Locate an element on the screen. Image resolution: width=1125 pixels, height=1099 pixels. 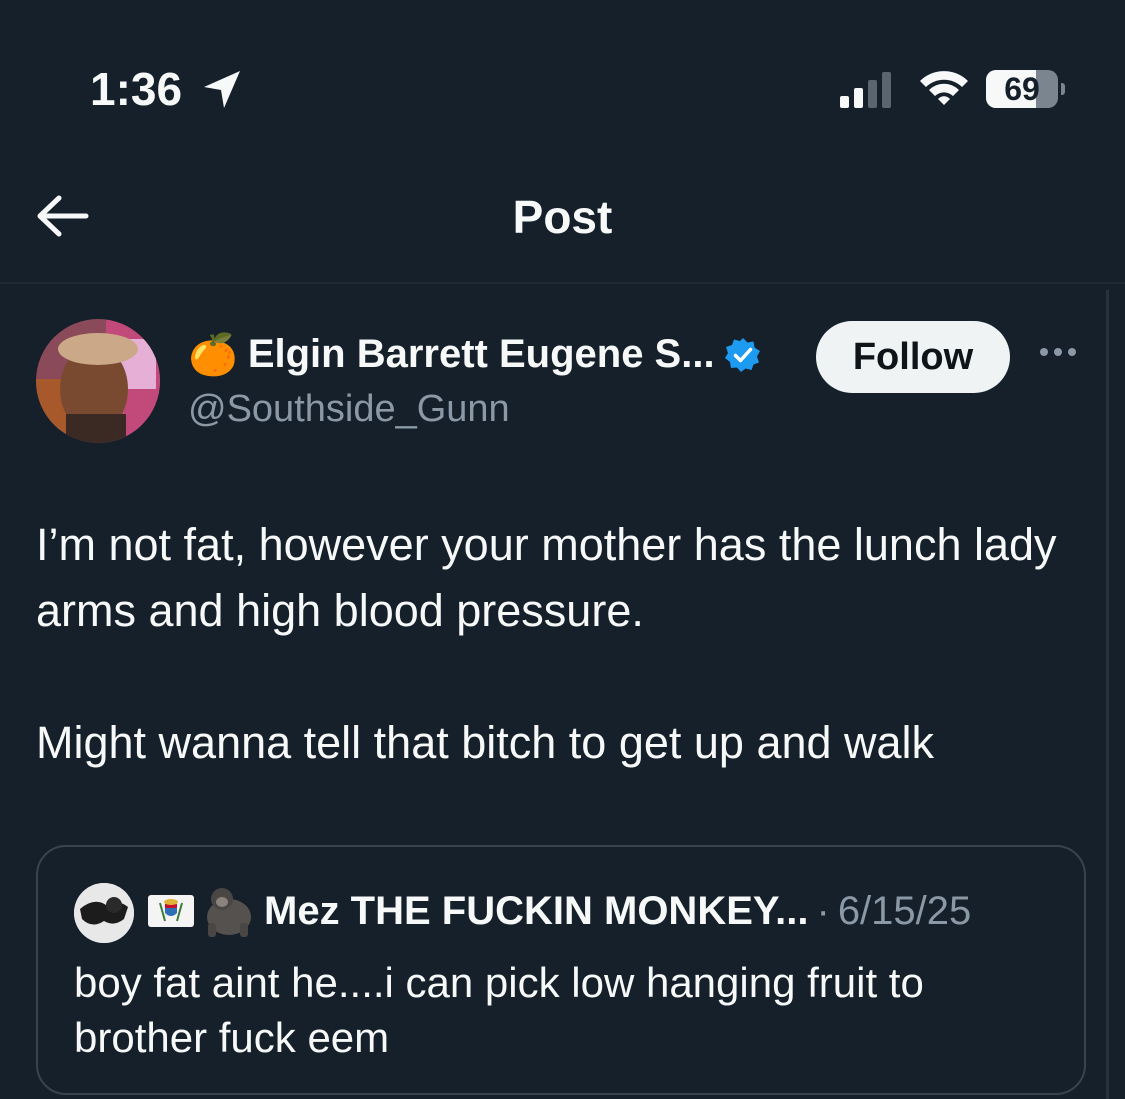
location-arrow-icon is located at coordinates (222, 89).